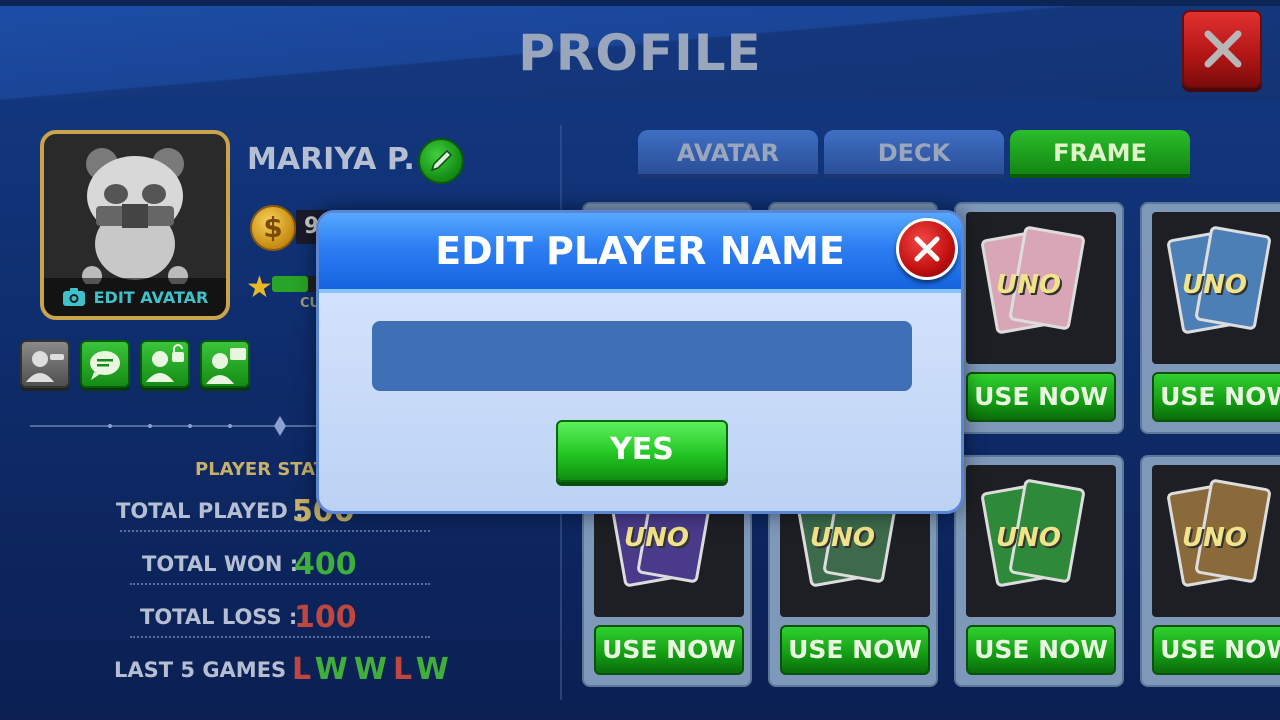 The height and width of the screenshot is (720, 1280). I want to click on close-profile-button, so click(1222, 49).